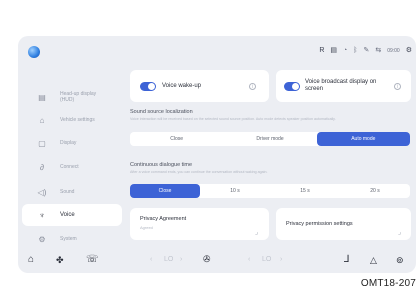 This screenshot has height=289, width=418. I want to click on status-bar: R ▤ ◔ ᛒ ✎ ⇆ 09:00 ⚙, so click(217, 51).